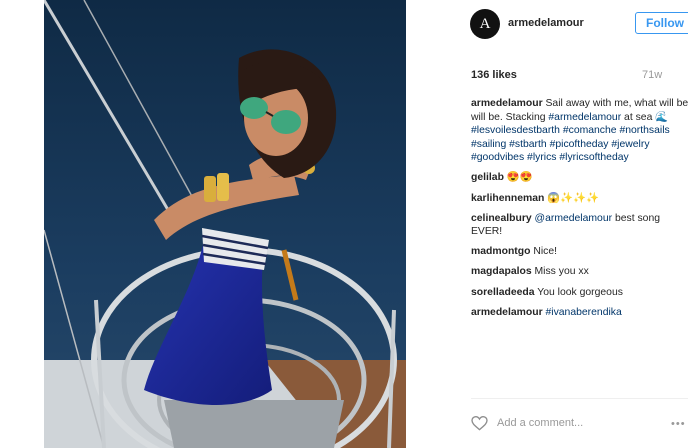  I want to click on post-username: armedelamour, so click(546, 23).